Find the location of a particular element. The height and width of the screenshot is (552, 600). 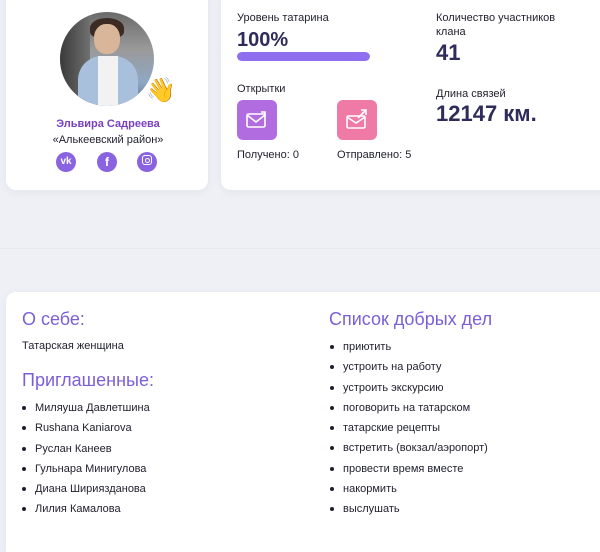

postcards-label: Открытки is located at coordinates (261, 89).